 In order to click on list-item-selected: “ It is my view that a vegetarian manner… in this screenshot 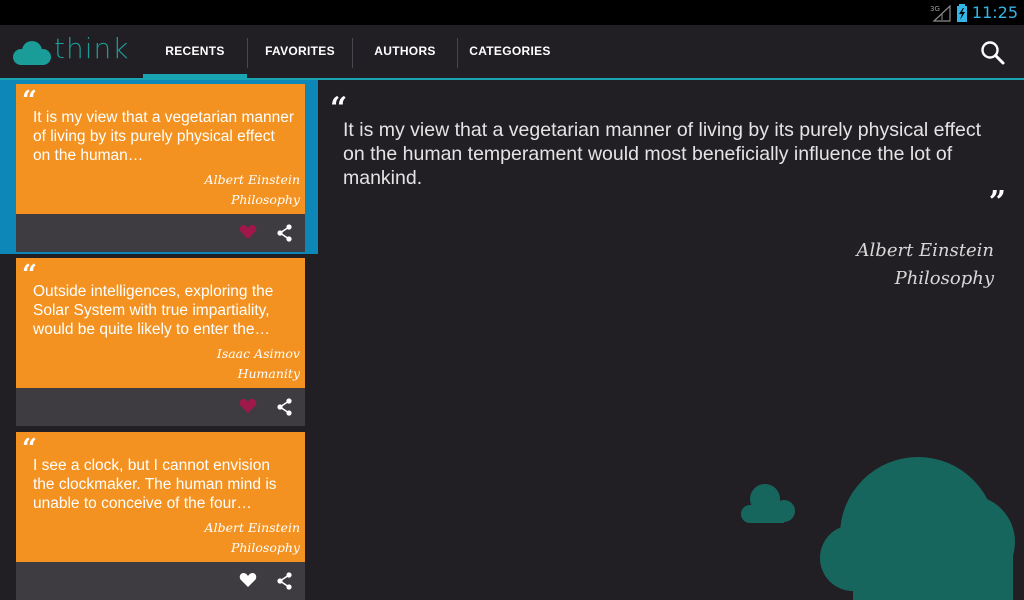, I will do `click(159, 167)`.